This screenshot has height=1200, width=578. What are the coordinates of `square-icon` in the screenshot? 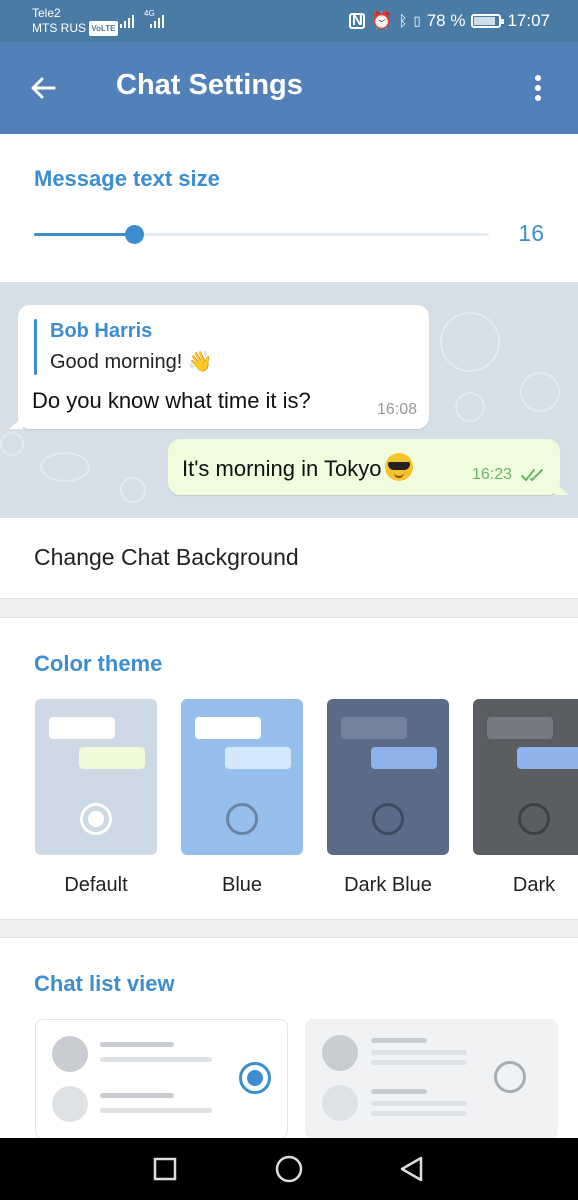 It's located at (165, 1169).